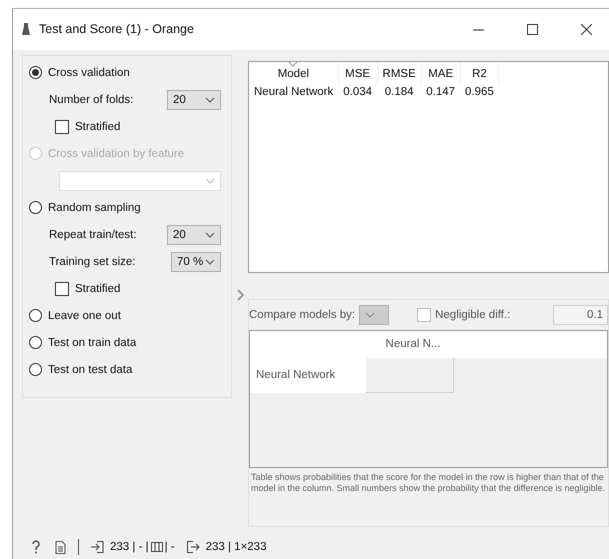 The height and width of the screenshot is (559, 609). What do you see at coordinates (26, 29) in the screenshot?
I see `app-icon` at bounding box center [26, 29].